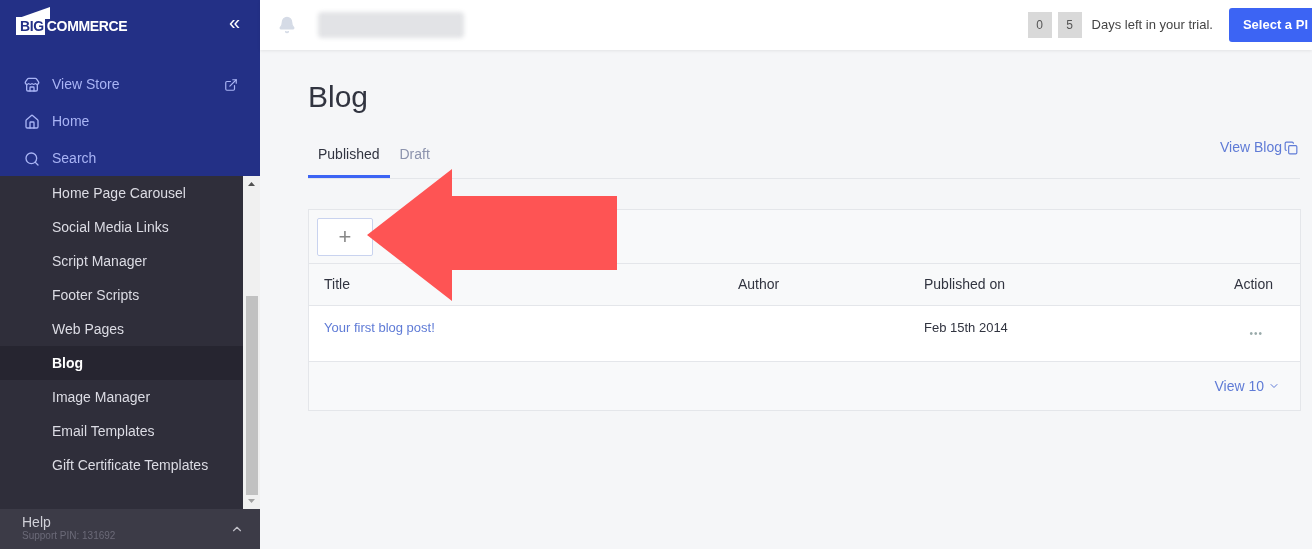 The height and width of the screenshot is (549, 1312). Describe the element at coordinates (130, 121) in the screenshot. I see `nav-item: Home` at that location.